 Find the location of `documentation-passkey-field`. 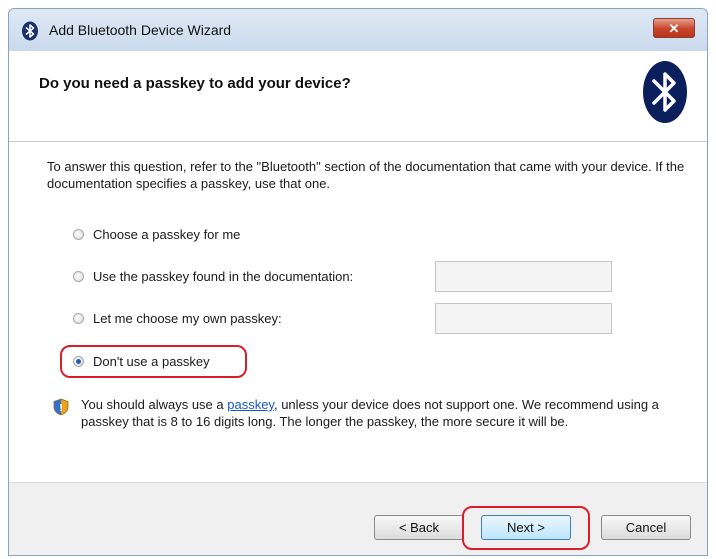

documentation-passkey-field is located at coordinates (523, 276).